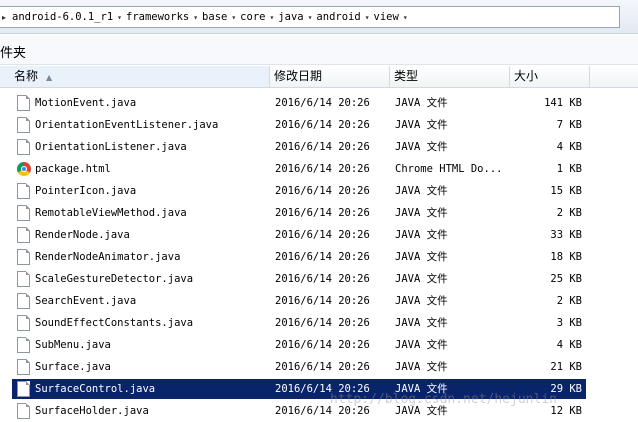 The height and width of the screenshot is (422, 638). What do you see at coordinates (73, 367) in the screenshot?
I see `file-name: Surface.java` at bounding box center [73, 367].